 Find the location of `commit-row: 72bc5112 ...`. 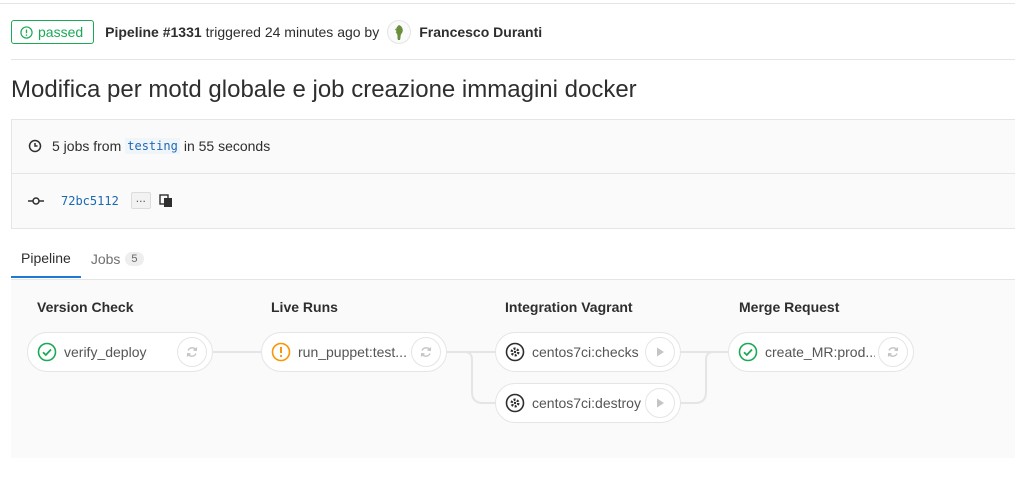

commit-row: 72bc5112 ... is located at coordinates (100, 200).